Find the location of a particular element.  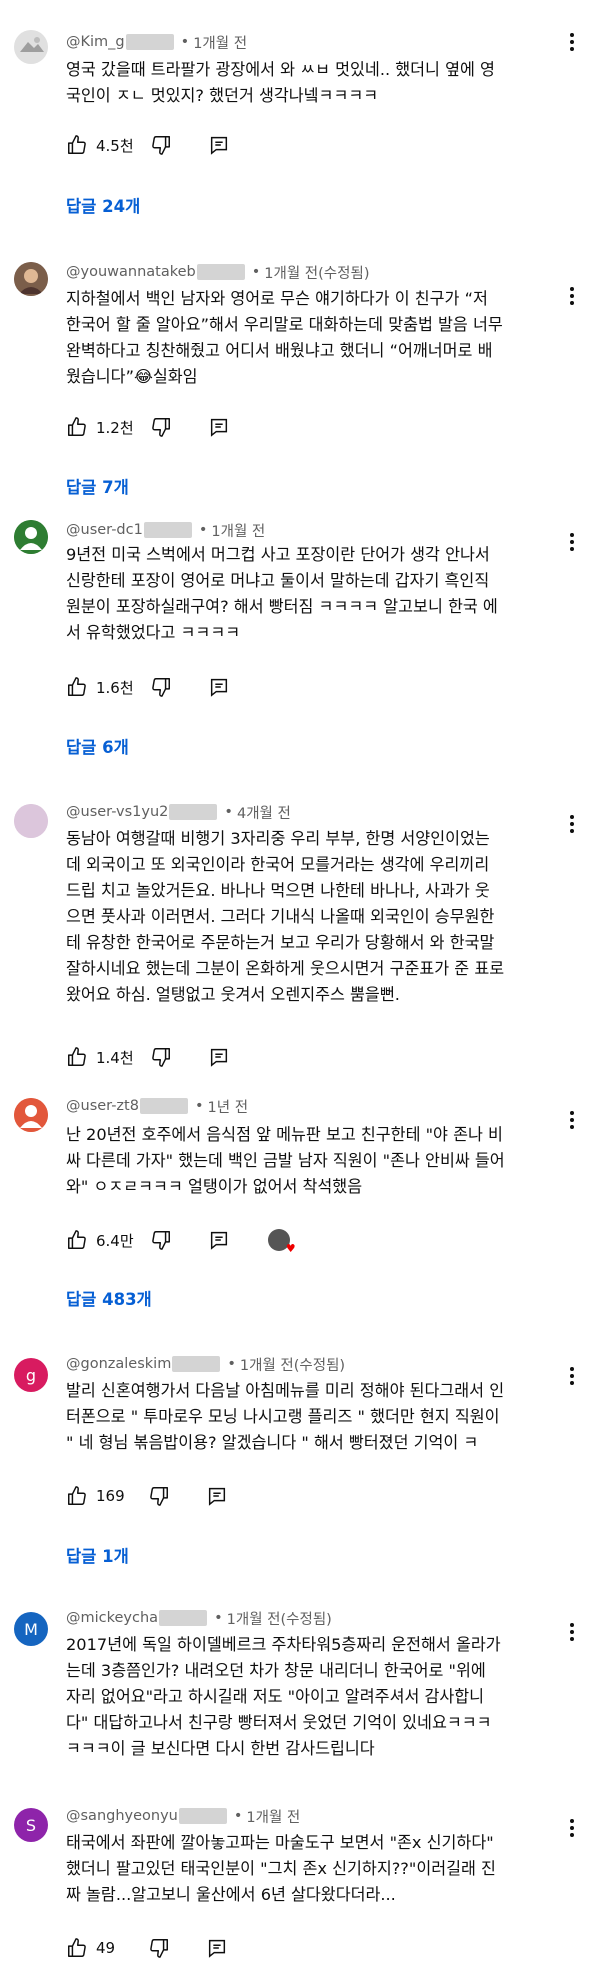

author-handle: @youwannatakeb is located at coordinates (131, 272).